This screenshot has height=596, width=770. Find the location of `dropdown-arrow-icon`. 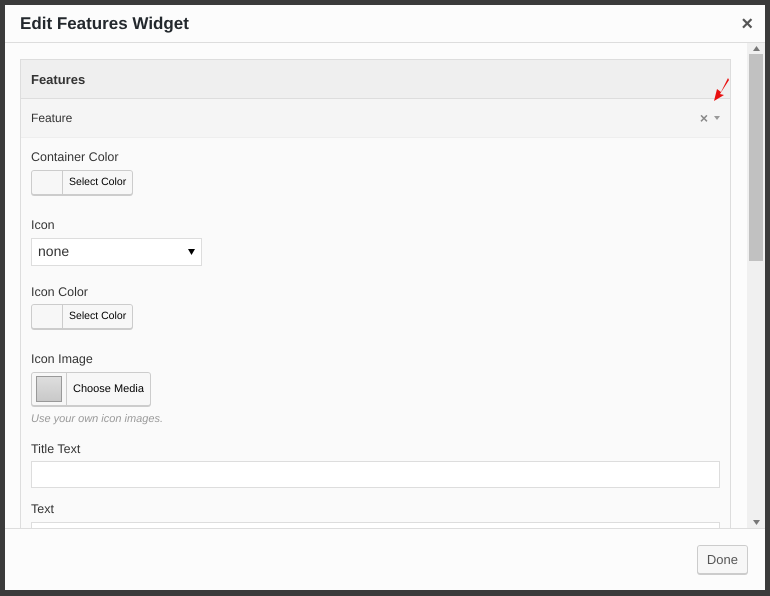

dropdown-arrow-icon is located at coordinates (191, 251).